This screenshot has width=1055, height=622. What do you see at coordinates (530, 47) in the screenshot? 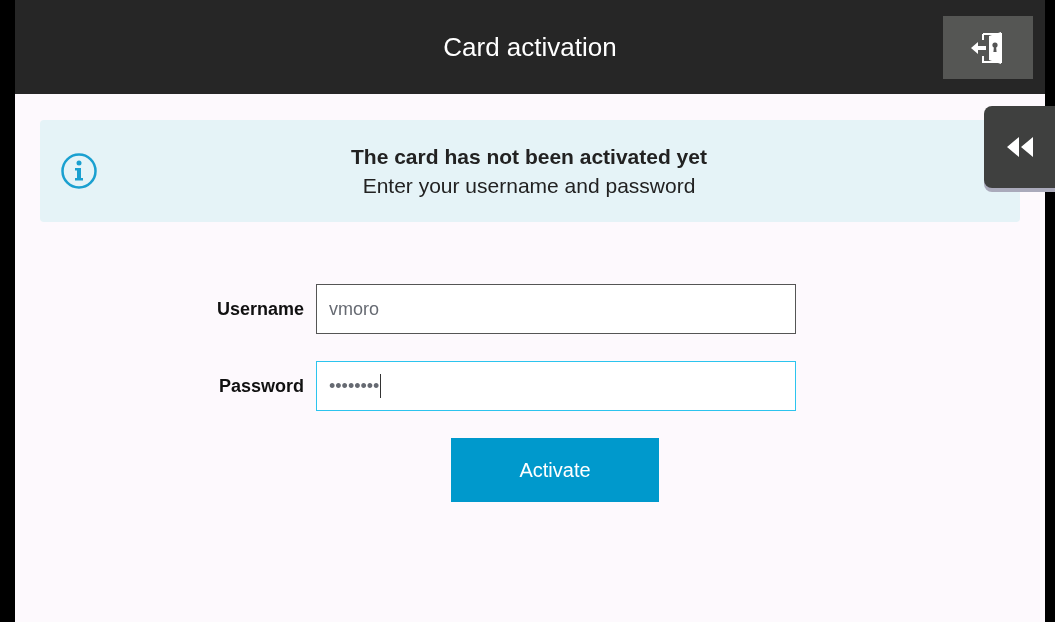
I see `page-title: Card activation` at bounding box center [530, 47].